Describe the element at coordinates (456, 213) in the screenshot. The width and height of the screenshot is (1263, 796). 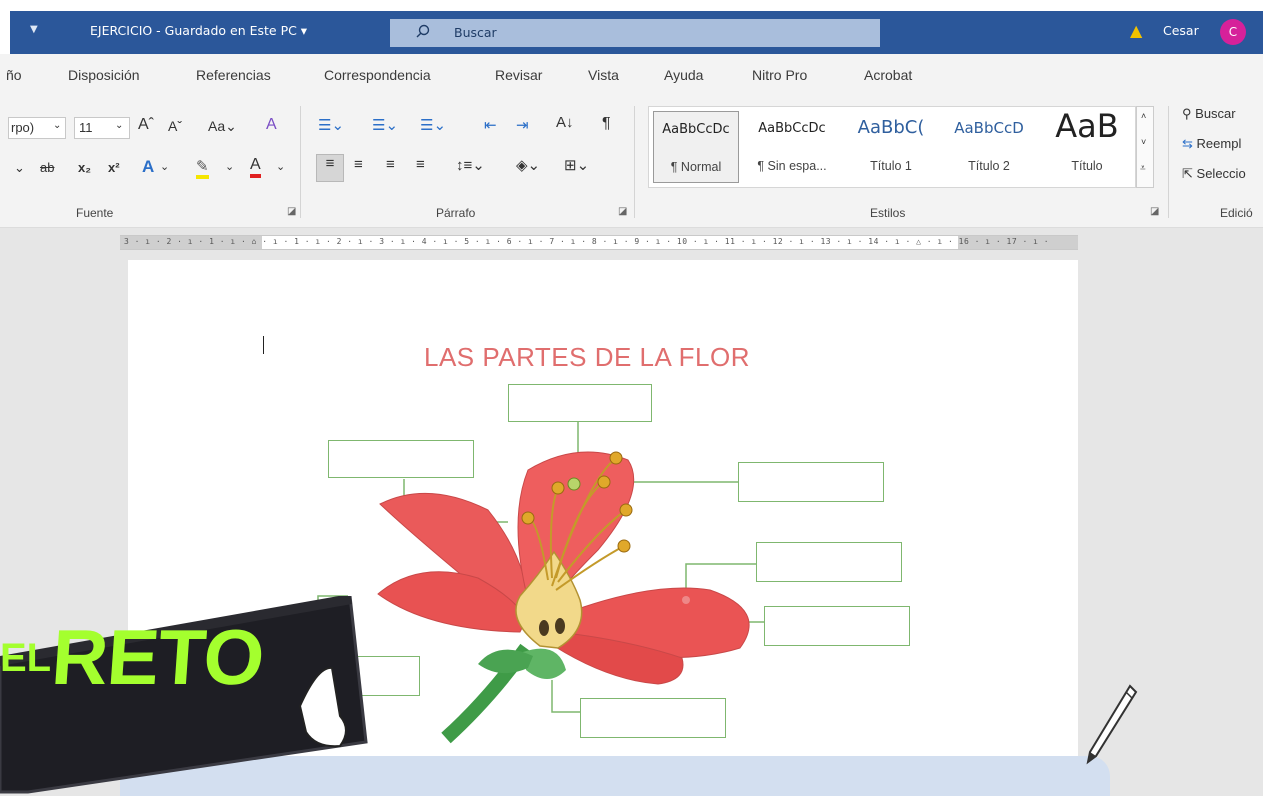
I see `group-label-parrafo: Párrafo` at that location.